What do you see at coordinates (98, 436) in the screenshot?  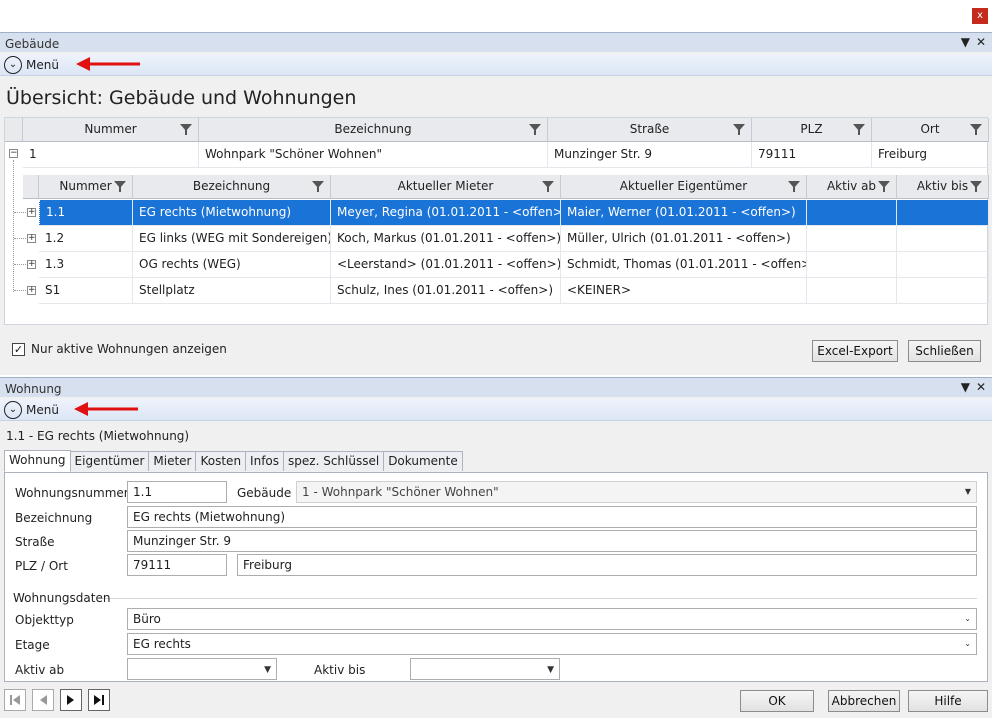 I see `record-subtitle: 1.1 - EG rechts (Mietwohnung)` at bounding box center [98, 436].